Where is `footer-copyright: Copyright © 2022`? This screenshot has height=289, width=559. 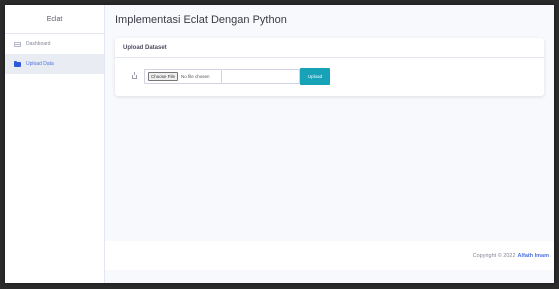
footer-copyright: Copyright © 2022 is located at coordinates (494, 255).